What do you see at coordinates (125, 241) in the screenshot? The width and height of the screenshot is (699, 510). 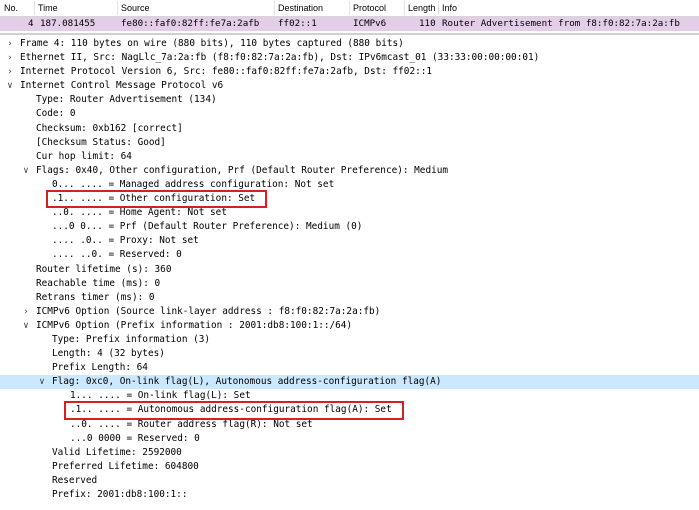 I see `tree-item-label: .... .0.. = Proxy: Not set` at bounding box center [125, 241].